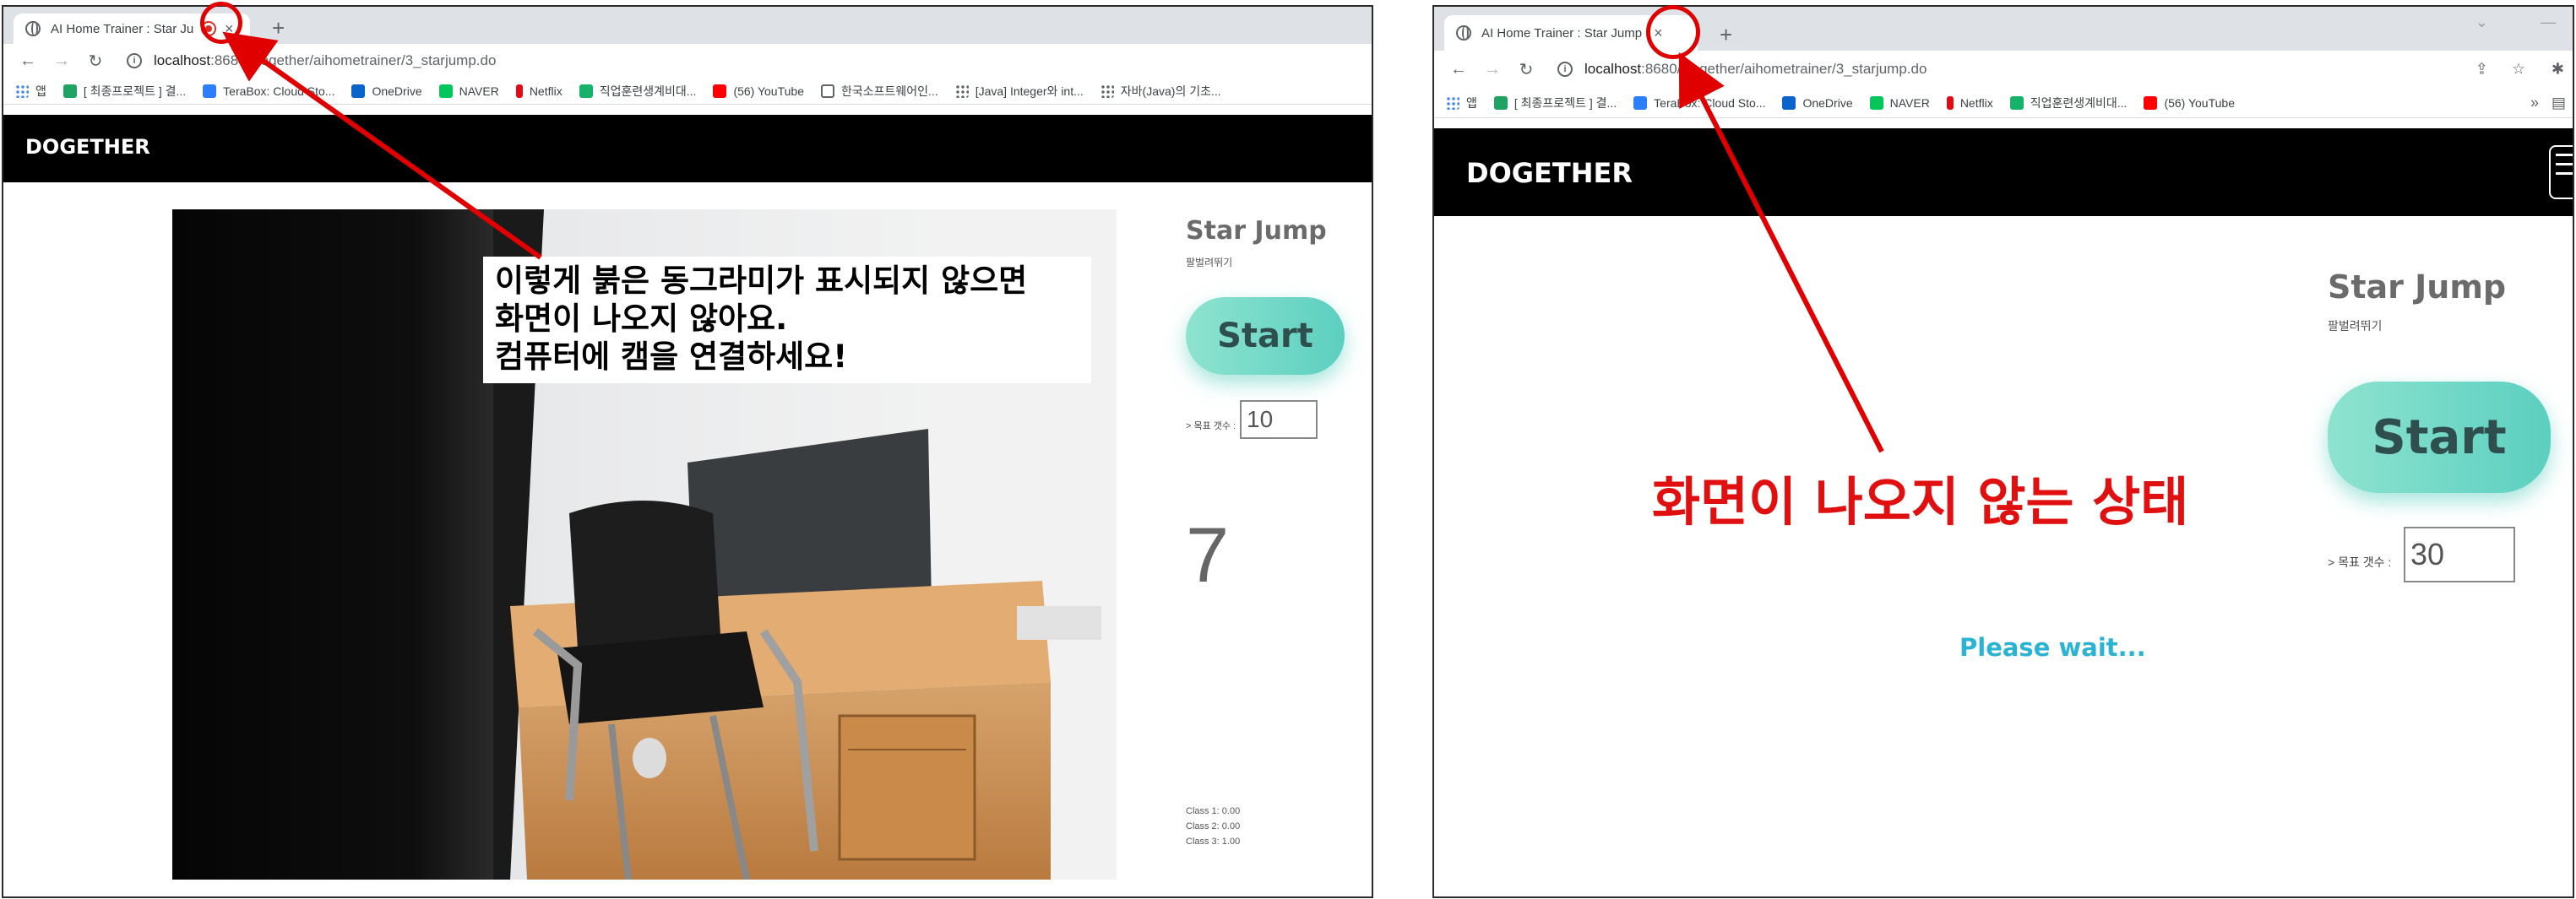  Describe the element at coordinates (1781, 252) in the screenshot. I see `annotation-arrow-right` at that location.